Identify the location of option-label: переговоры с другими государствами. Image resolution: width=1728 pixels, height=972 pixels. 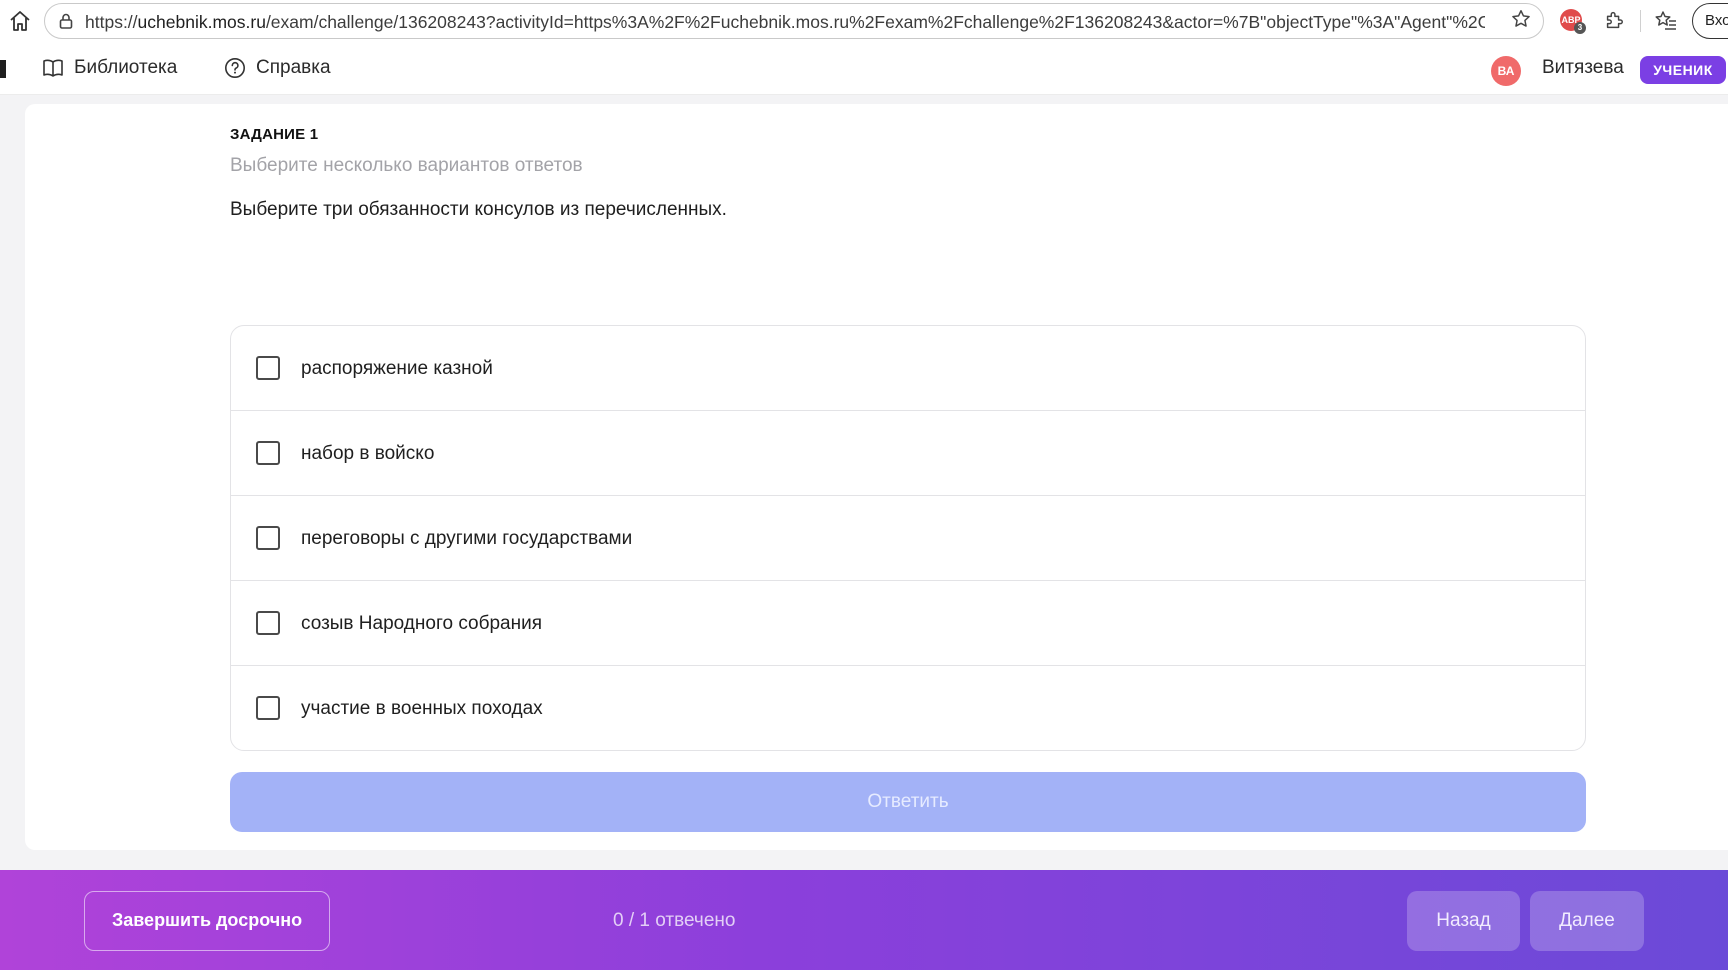
(467, 538).